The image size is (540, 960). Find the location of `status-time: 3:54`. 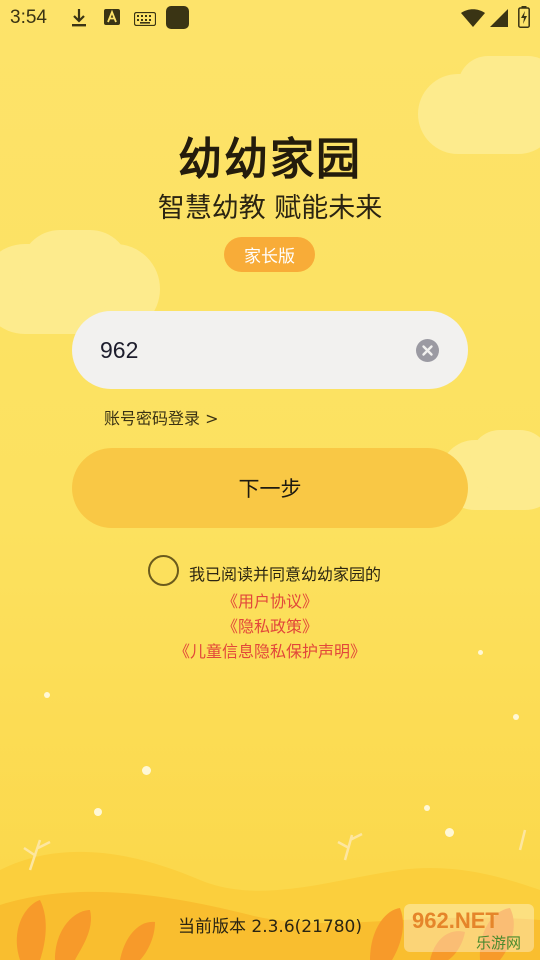

status-time: 3:54 is located at coordinates (28, 17).